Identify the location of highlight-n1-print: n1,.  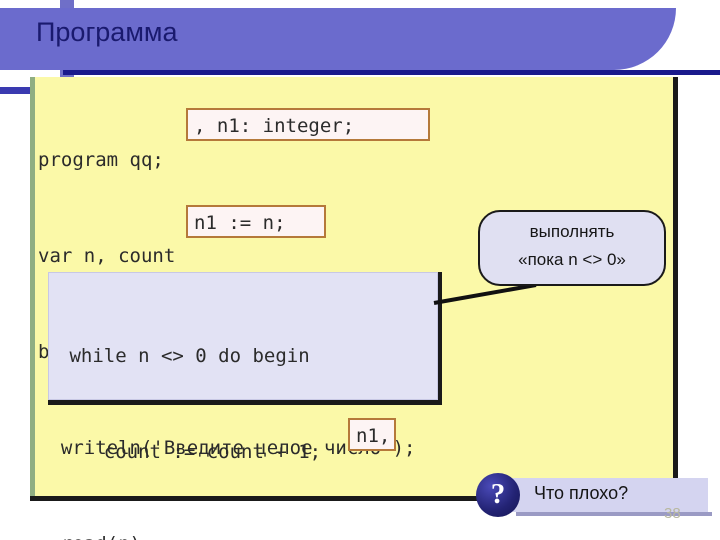
(372, 434).